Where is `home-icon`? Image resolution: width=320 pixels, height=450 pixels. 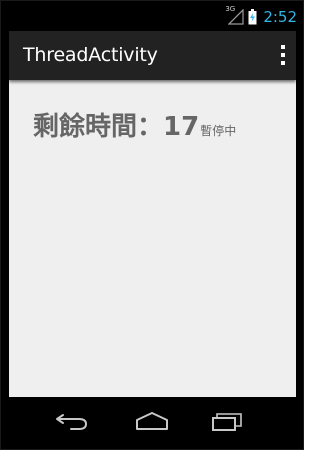
home-icon is located at coordinates (152, 421).